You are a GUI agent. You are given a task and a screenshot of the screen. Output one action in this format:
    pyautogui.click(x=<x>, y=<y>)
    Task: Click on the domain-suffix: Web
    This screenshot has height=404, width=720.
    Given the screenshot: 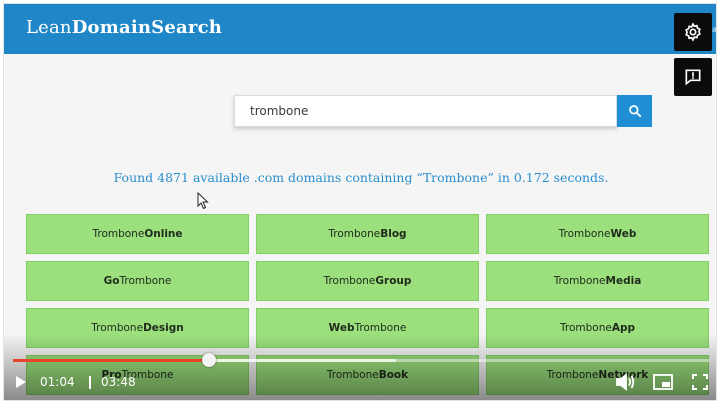 What is the action you would take?
    pyautogui.click(x=623, y=234)
    